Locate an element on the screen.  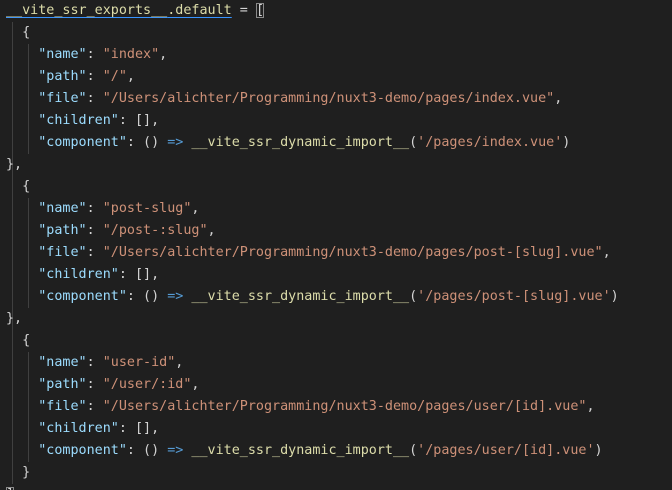
code-line-close-array: ]; is located at coordinates (14, 487).